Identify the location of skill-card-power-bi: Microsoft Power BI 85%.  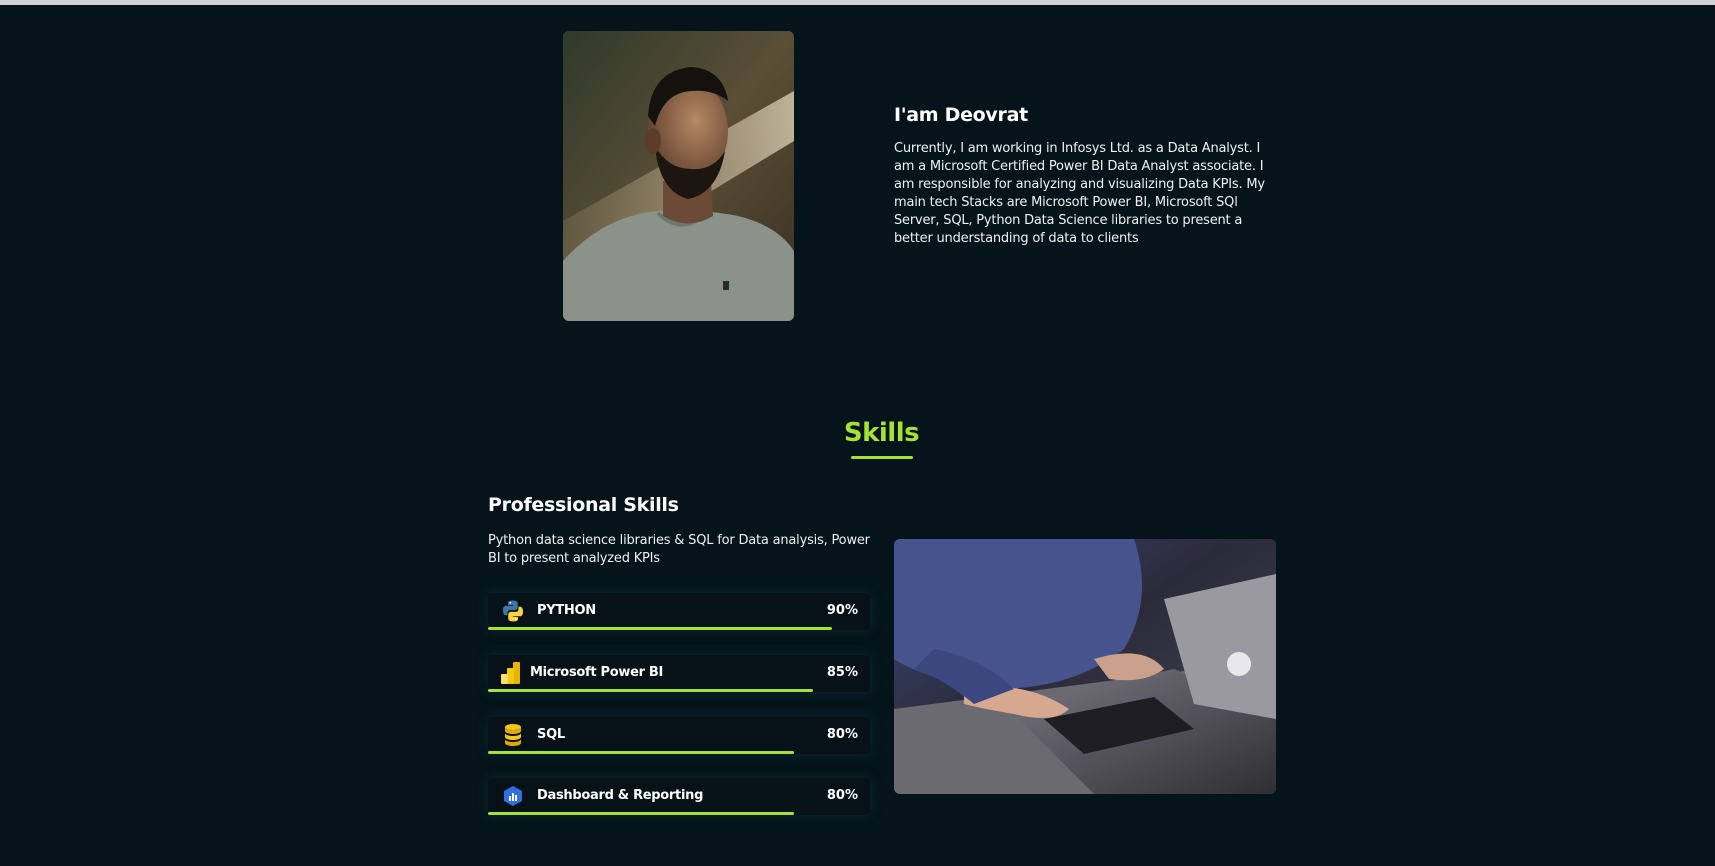
(679, 673).